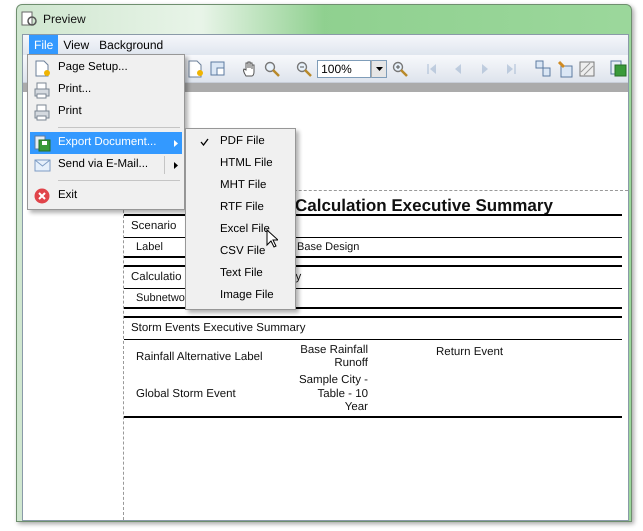  I want to click on dropdown-button, so click(379, 69).